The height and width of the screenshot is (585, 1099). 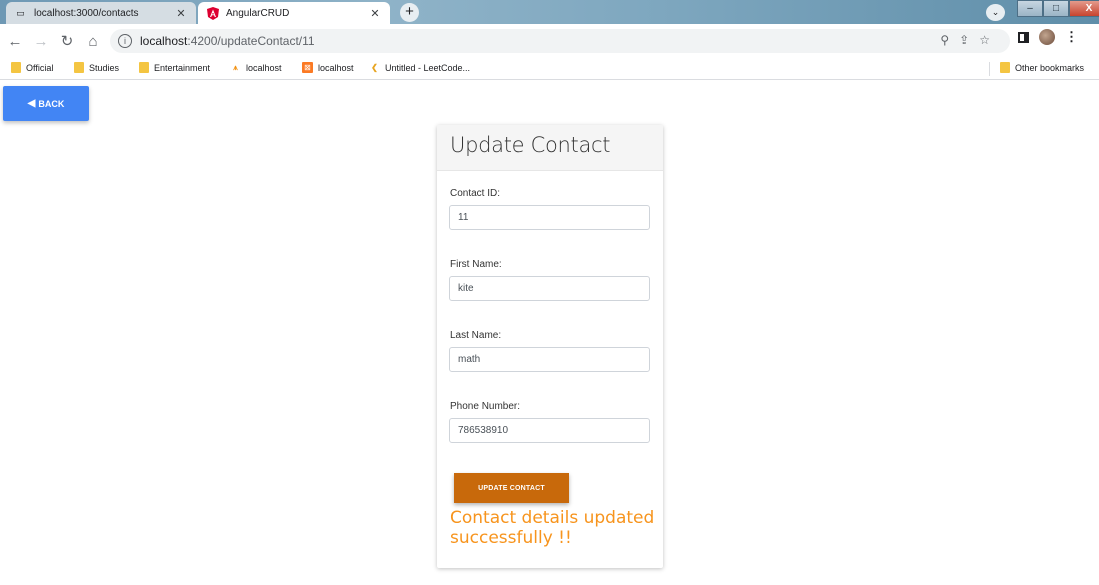 I want to click on bookmark-localhost-xampp: ⊠ localhost, so click(x=328, y=67).